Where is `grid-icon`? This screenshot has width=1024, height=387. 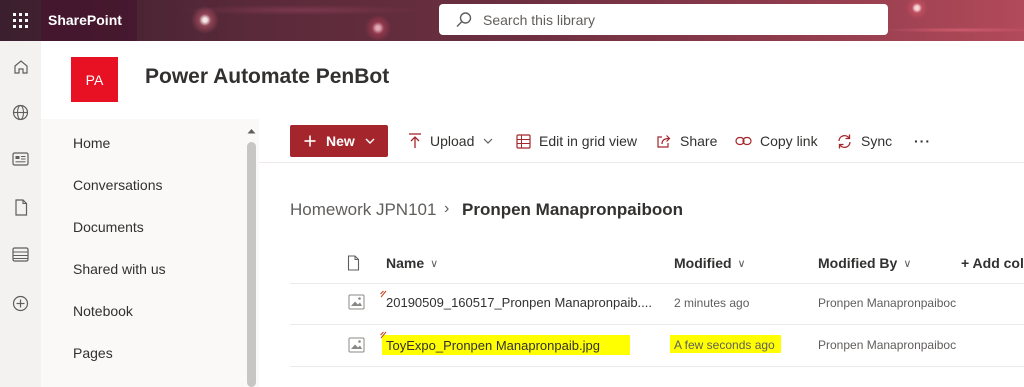 grid-icon is located at coordinates (523, 141).